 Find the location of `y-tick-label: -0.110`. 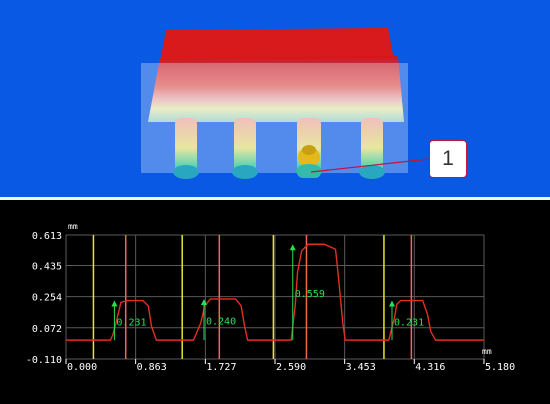

y-tick-label: -0.110 is located at coordinates (44, 360).